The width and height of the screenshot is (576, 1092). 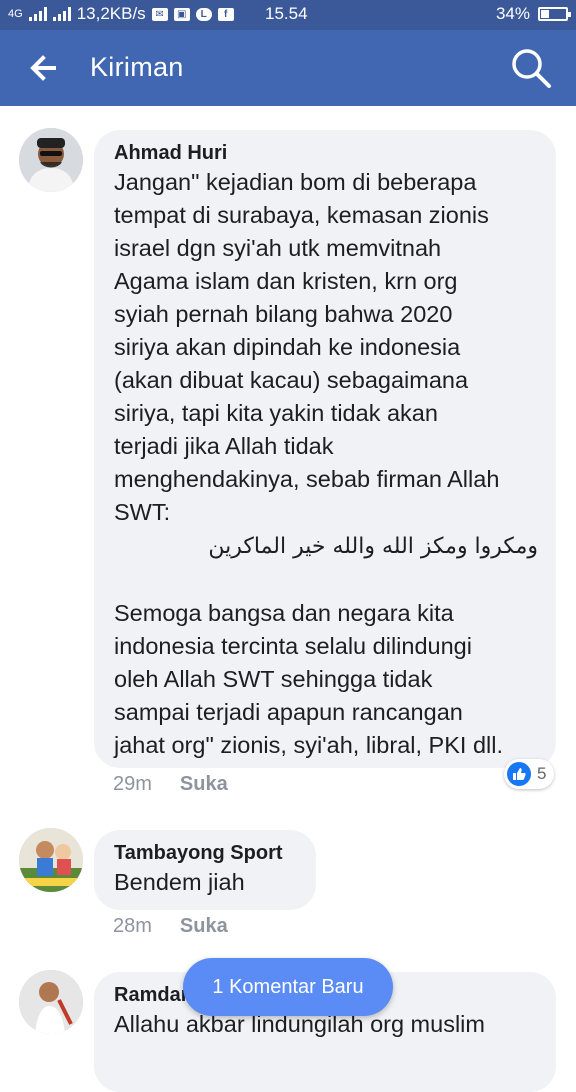 What do you see at coordinates (307, 479) in the screenshot?
I see `comment-line: menghendakinya, sebab firman Allah` at bounding box center [307, 479].